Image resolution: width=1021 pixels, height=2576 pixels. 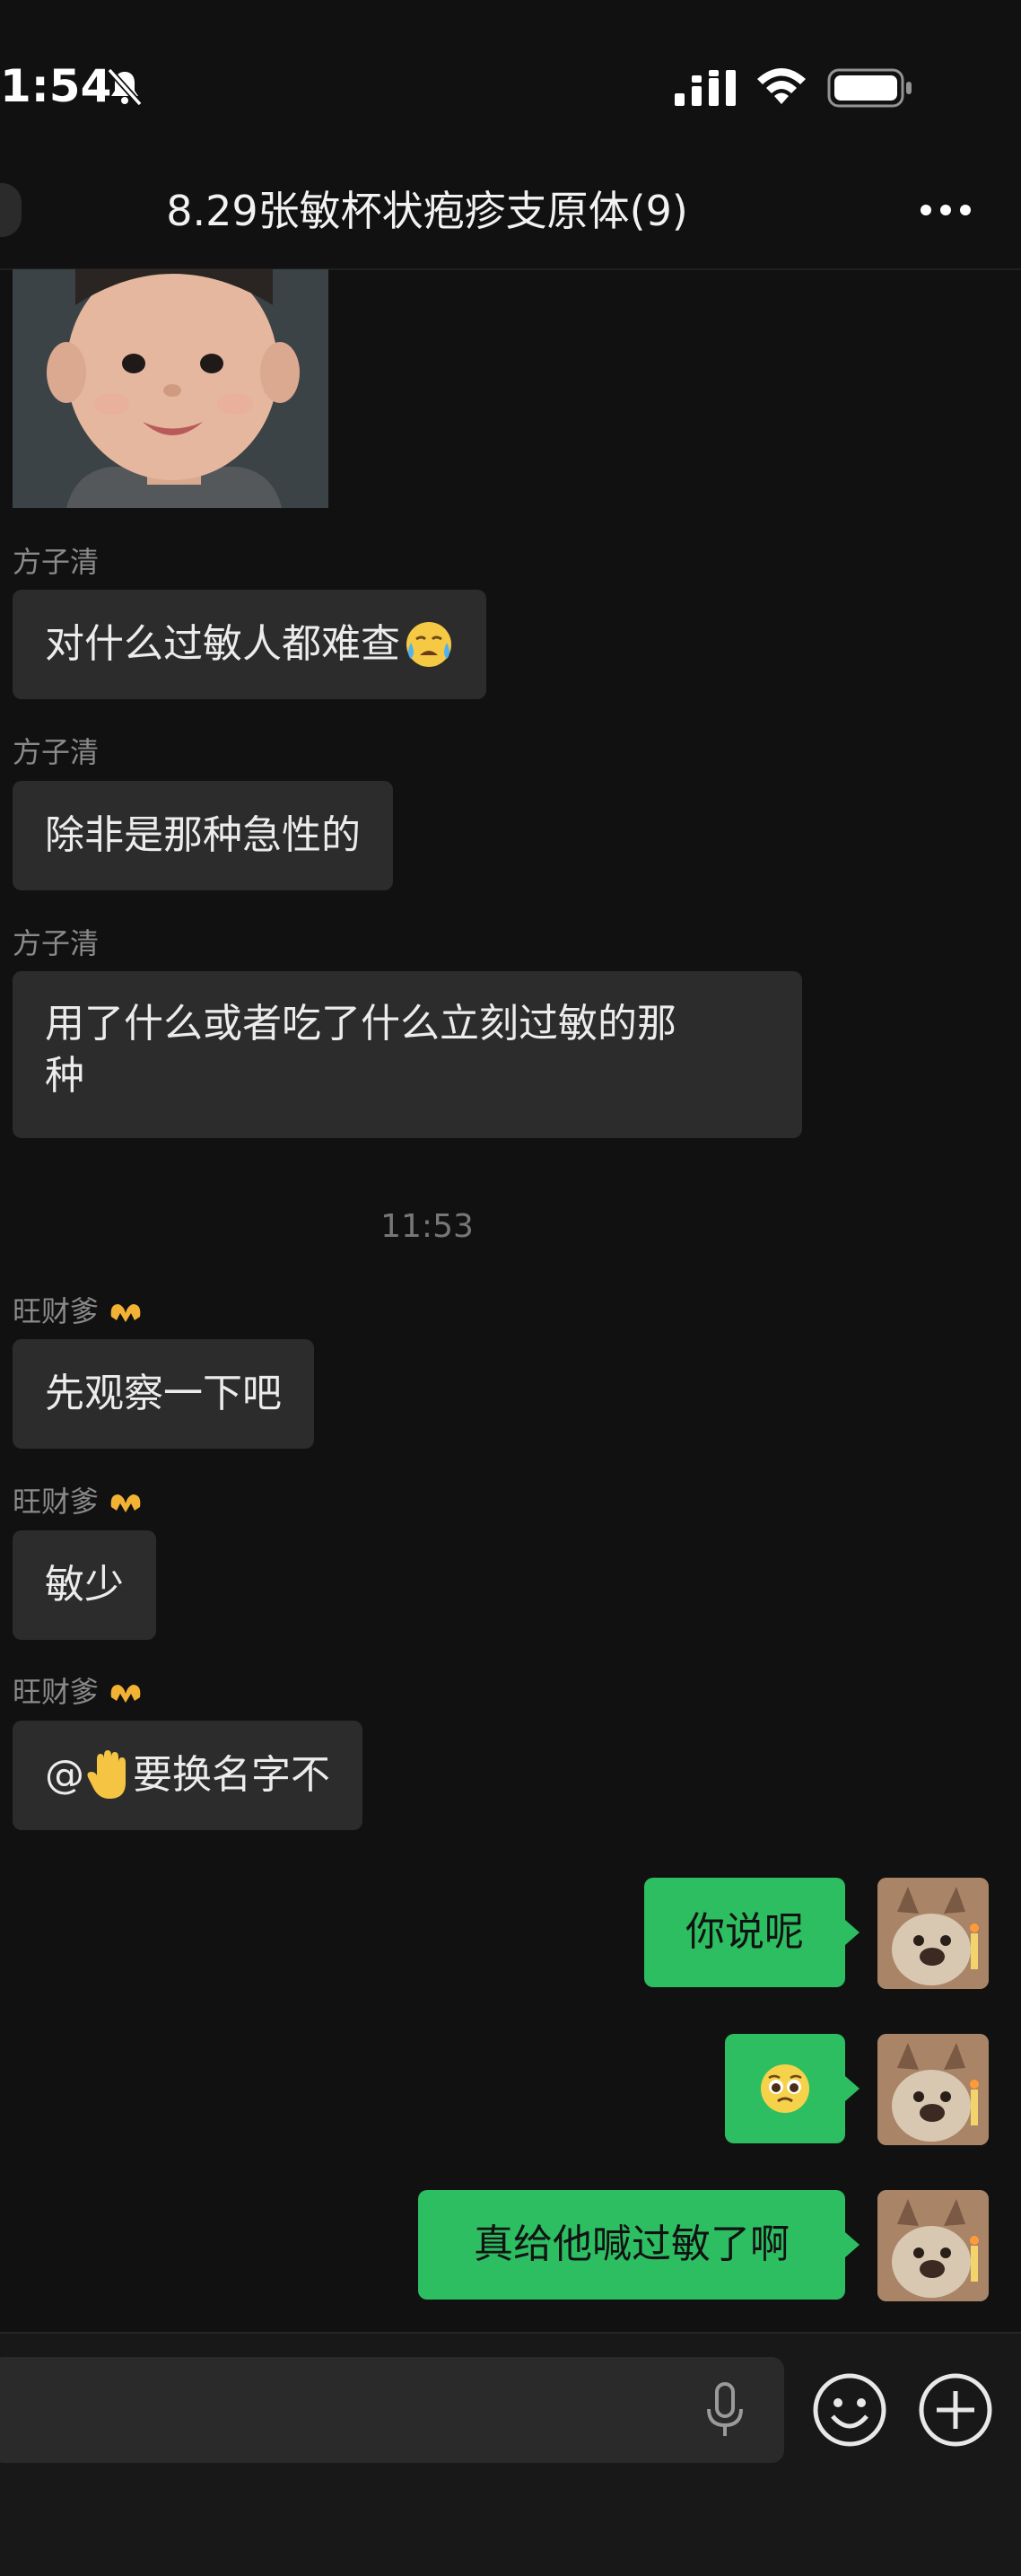 I want to click on message-bubble: 对什么过敏人都难查, so click(x=249, y=644).